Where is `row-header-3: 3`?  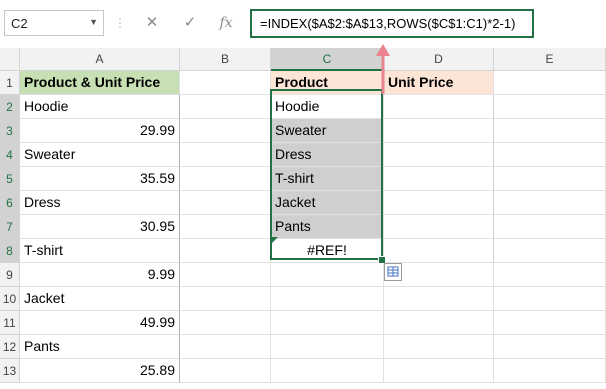 row-header-3: 3 is located at coordinates (10, 131).